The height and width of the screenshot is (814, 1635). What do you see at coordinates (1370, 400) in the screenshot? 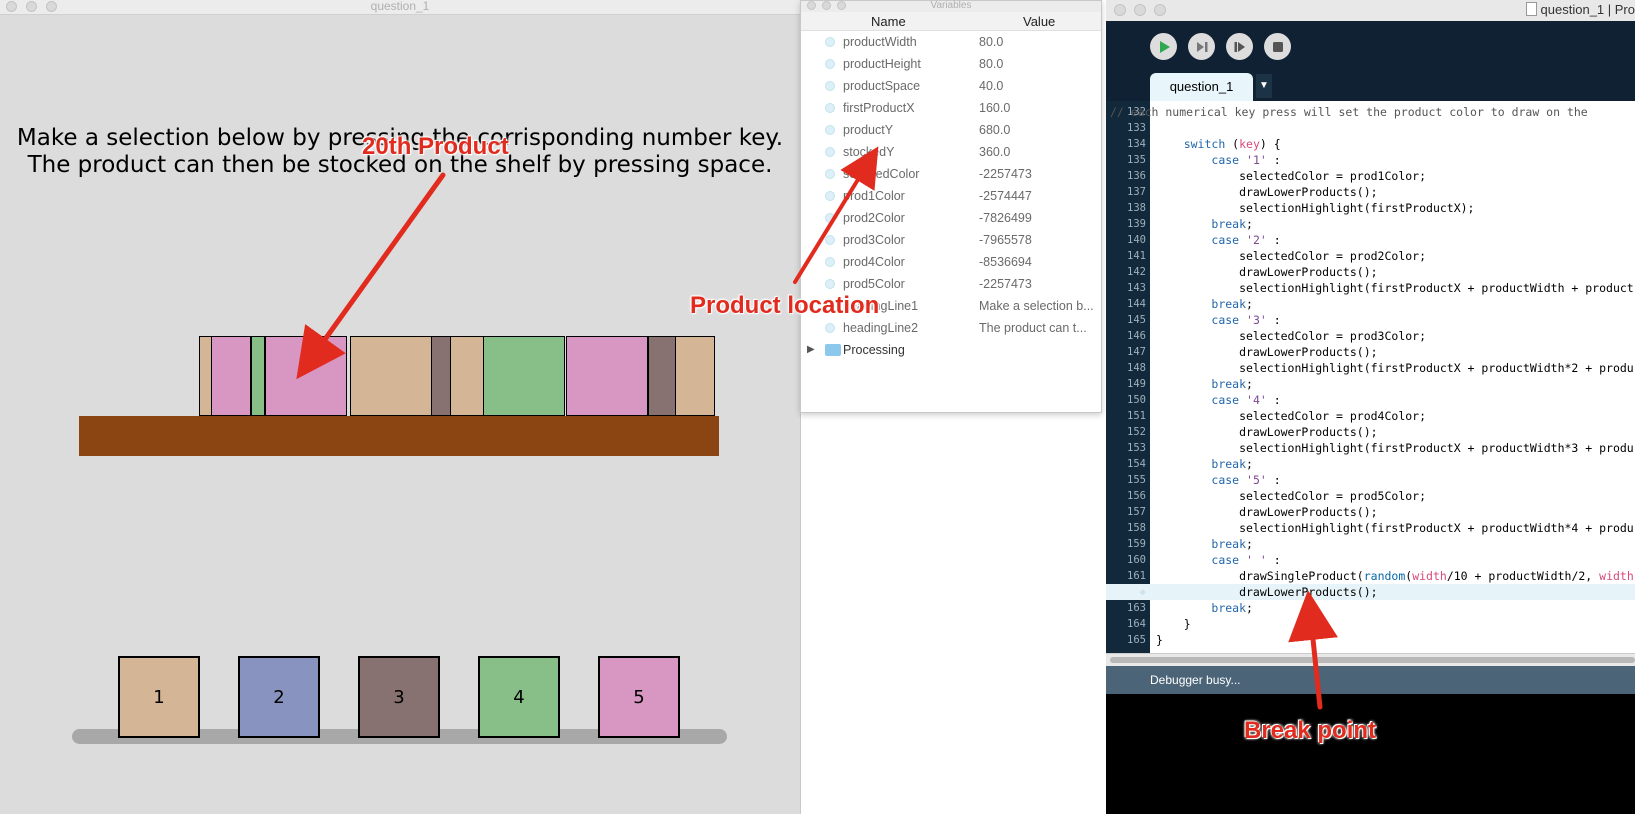
I see `code-line: 150 case '4' :` at bounding box center [1370, 400].